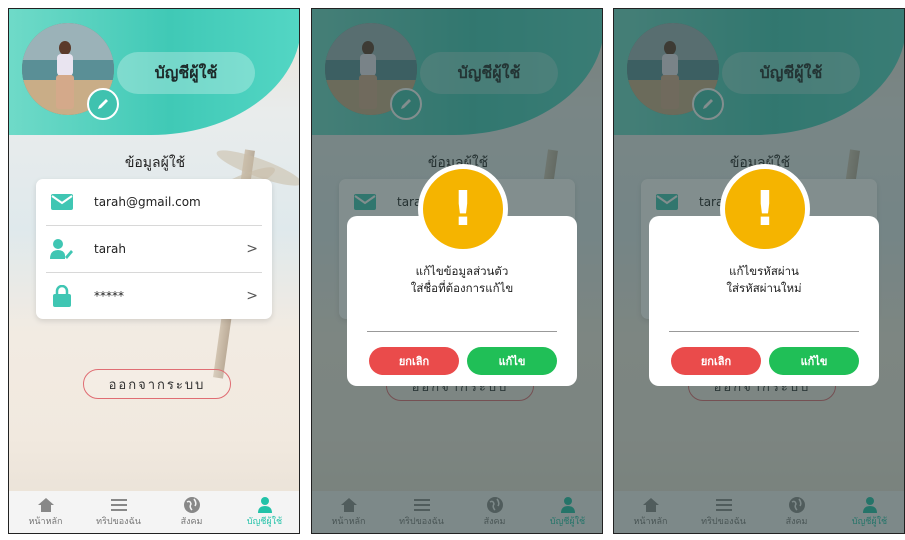 The image size is (905, 540). I want to click on avatar-legs, so click(65, 92).